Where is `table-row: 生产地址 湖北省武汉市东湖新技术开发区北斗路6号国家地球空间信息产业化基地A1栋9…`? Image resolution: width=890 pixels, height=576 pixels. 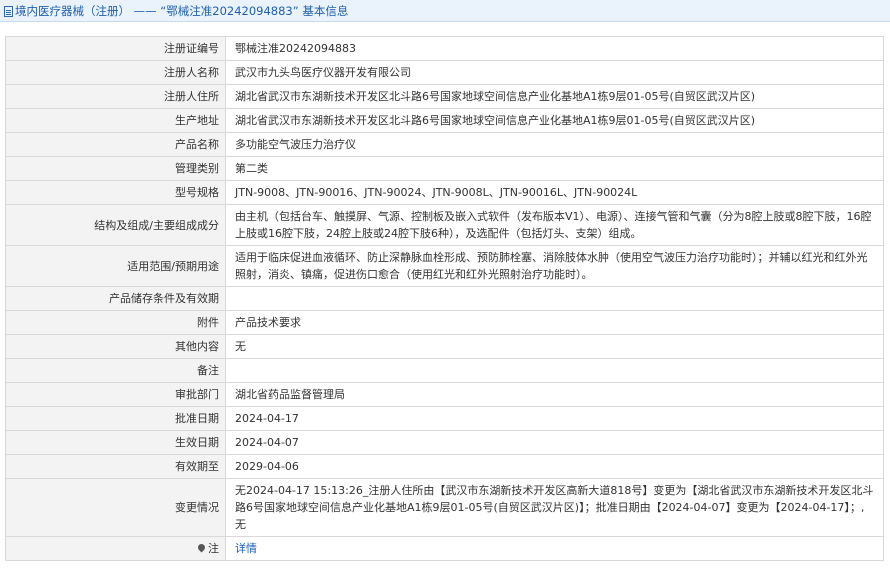
table-row: 生产地址 湖北省武汉市东湖新技术开发区北斗路6号国家地球空间信息产业化基地A1栋9… is located at coordinates (444, 120).